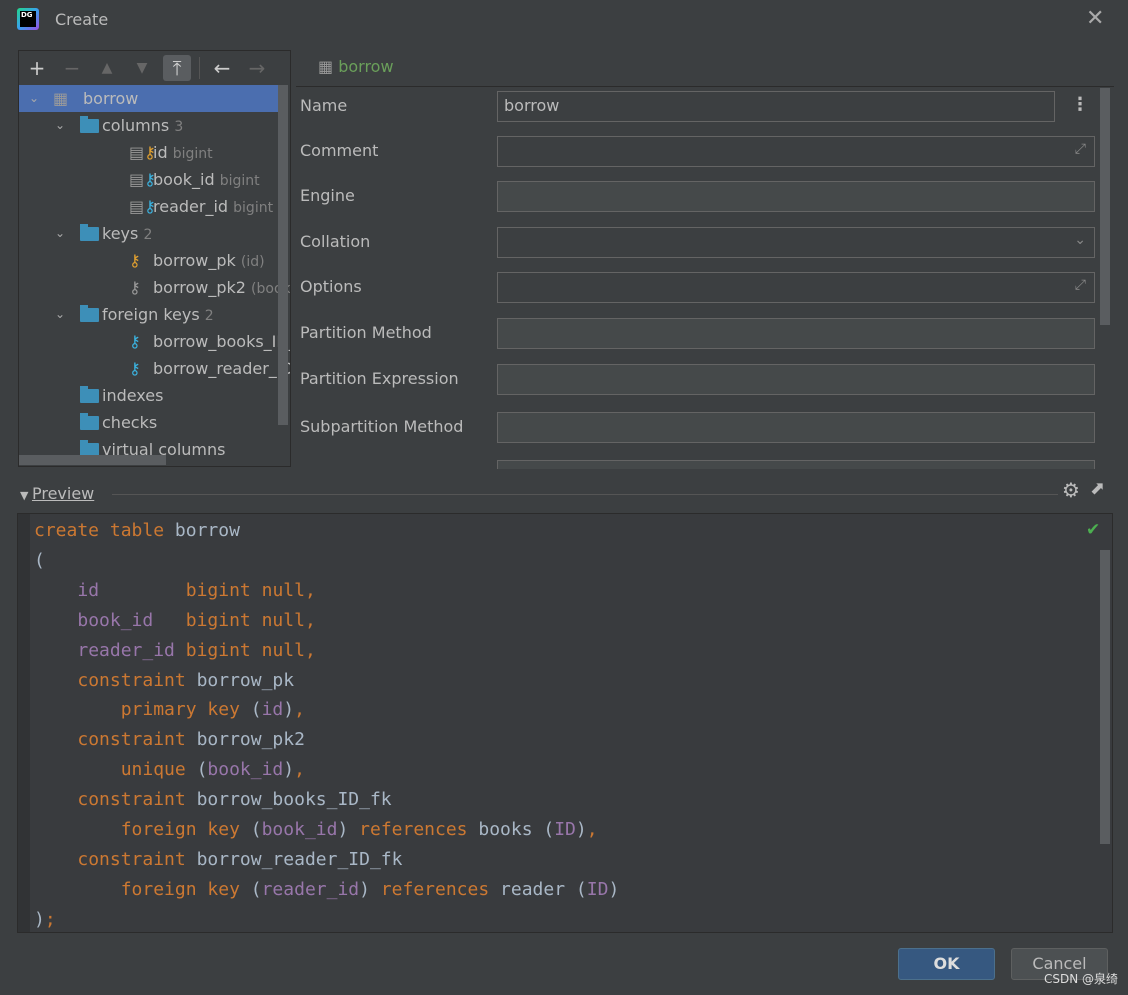  What do you see at coordinates (326, 621) in the screenshot?
I see `code-line: book_id bigint null,` at bounding box center [326, 621].